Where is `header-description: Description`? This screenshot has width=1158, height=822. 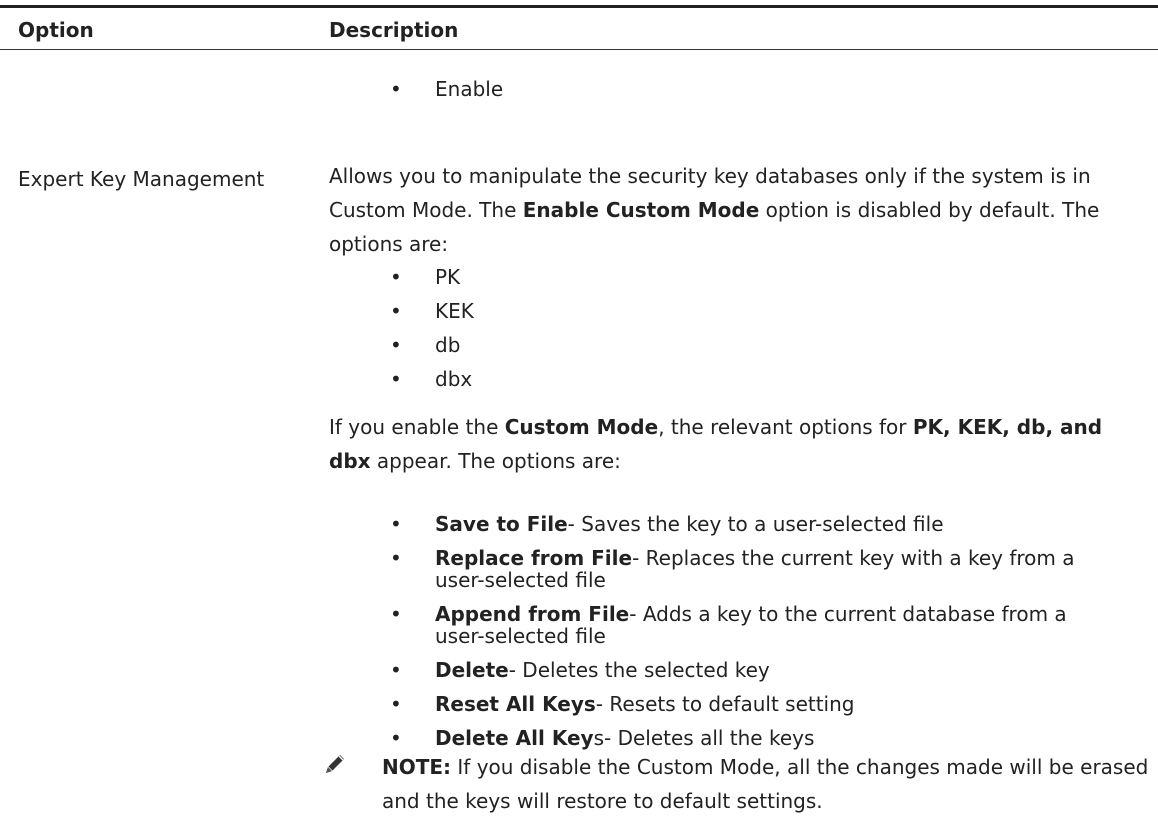 header-description: Description is located at coordinates (394, 30).